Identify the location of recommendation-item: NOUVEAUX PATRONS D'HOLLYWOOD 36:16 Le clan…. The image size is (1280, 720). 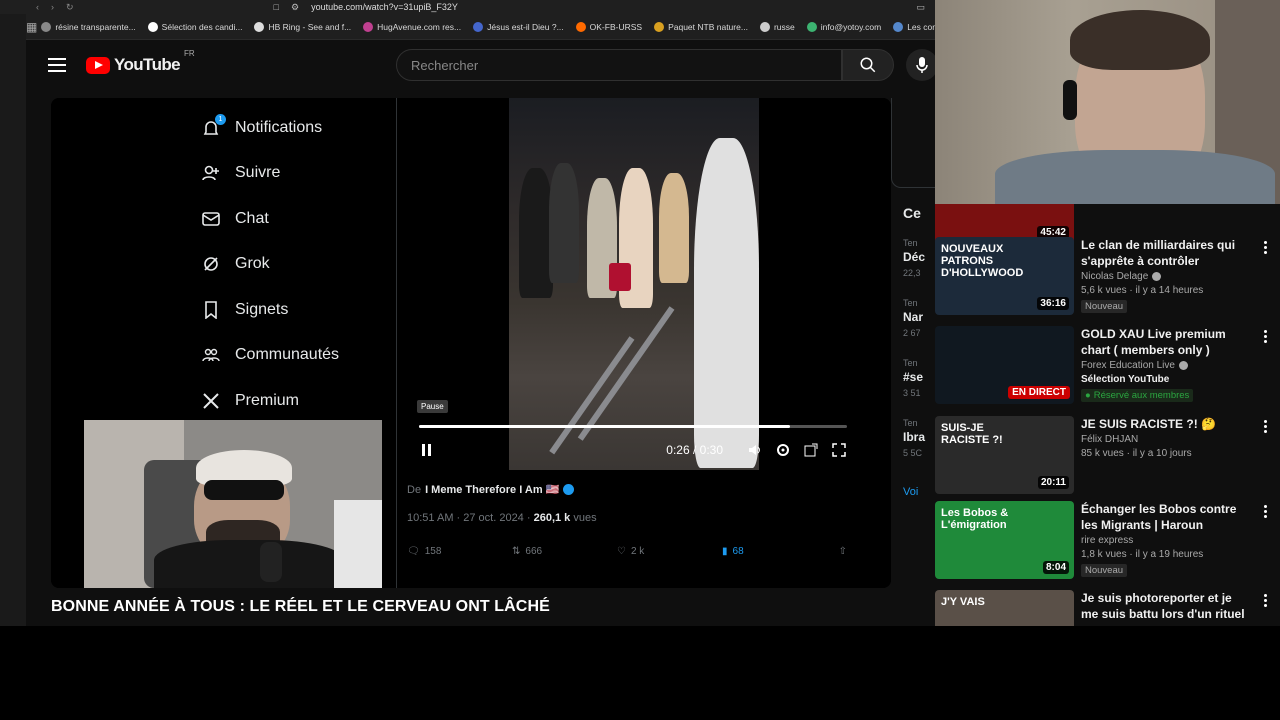
(1107, 280).